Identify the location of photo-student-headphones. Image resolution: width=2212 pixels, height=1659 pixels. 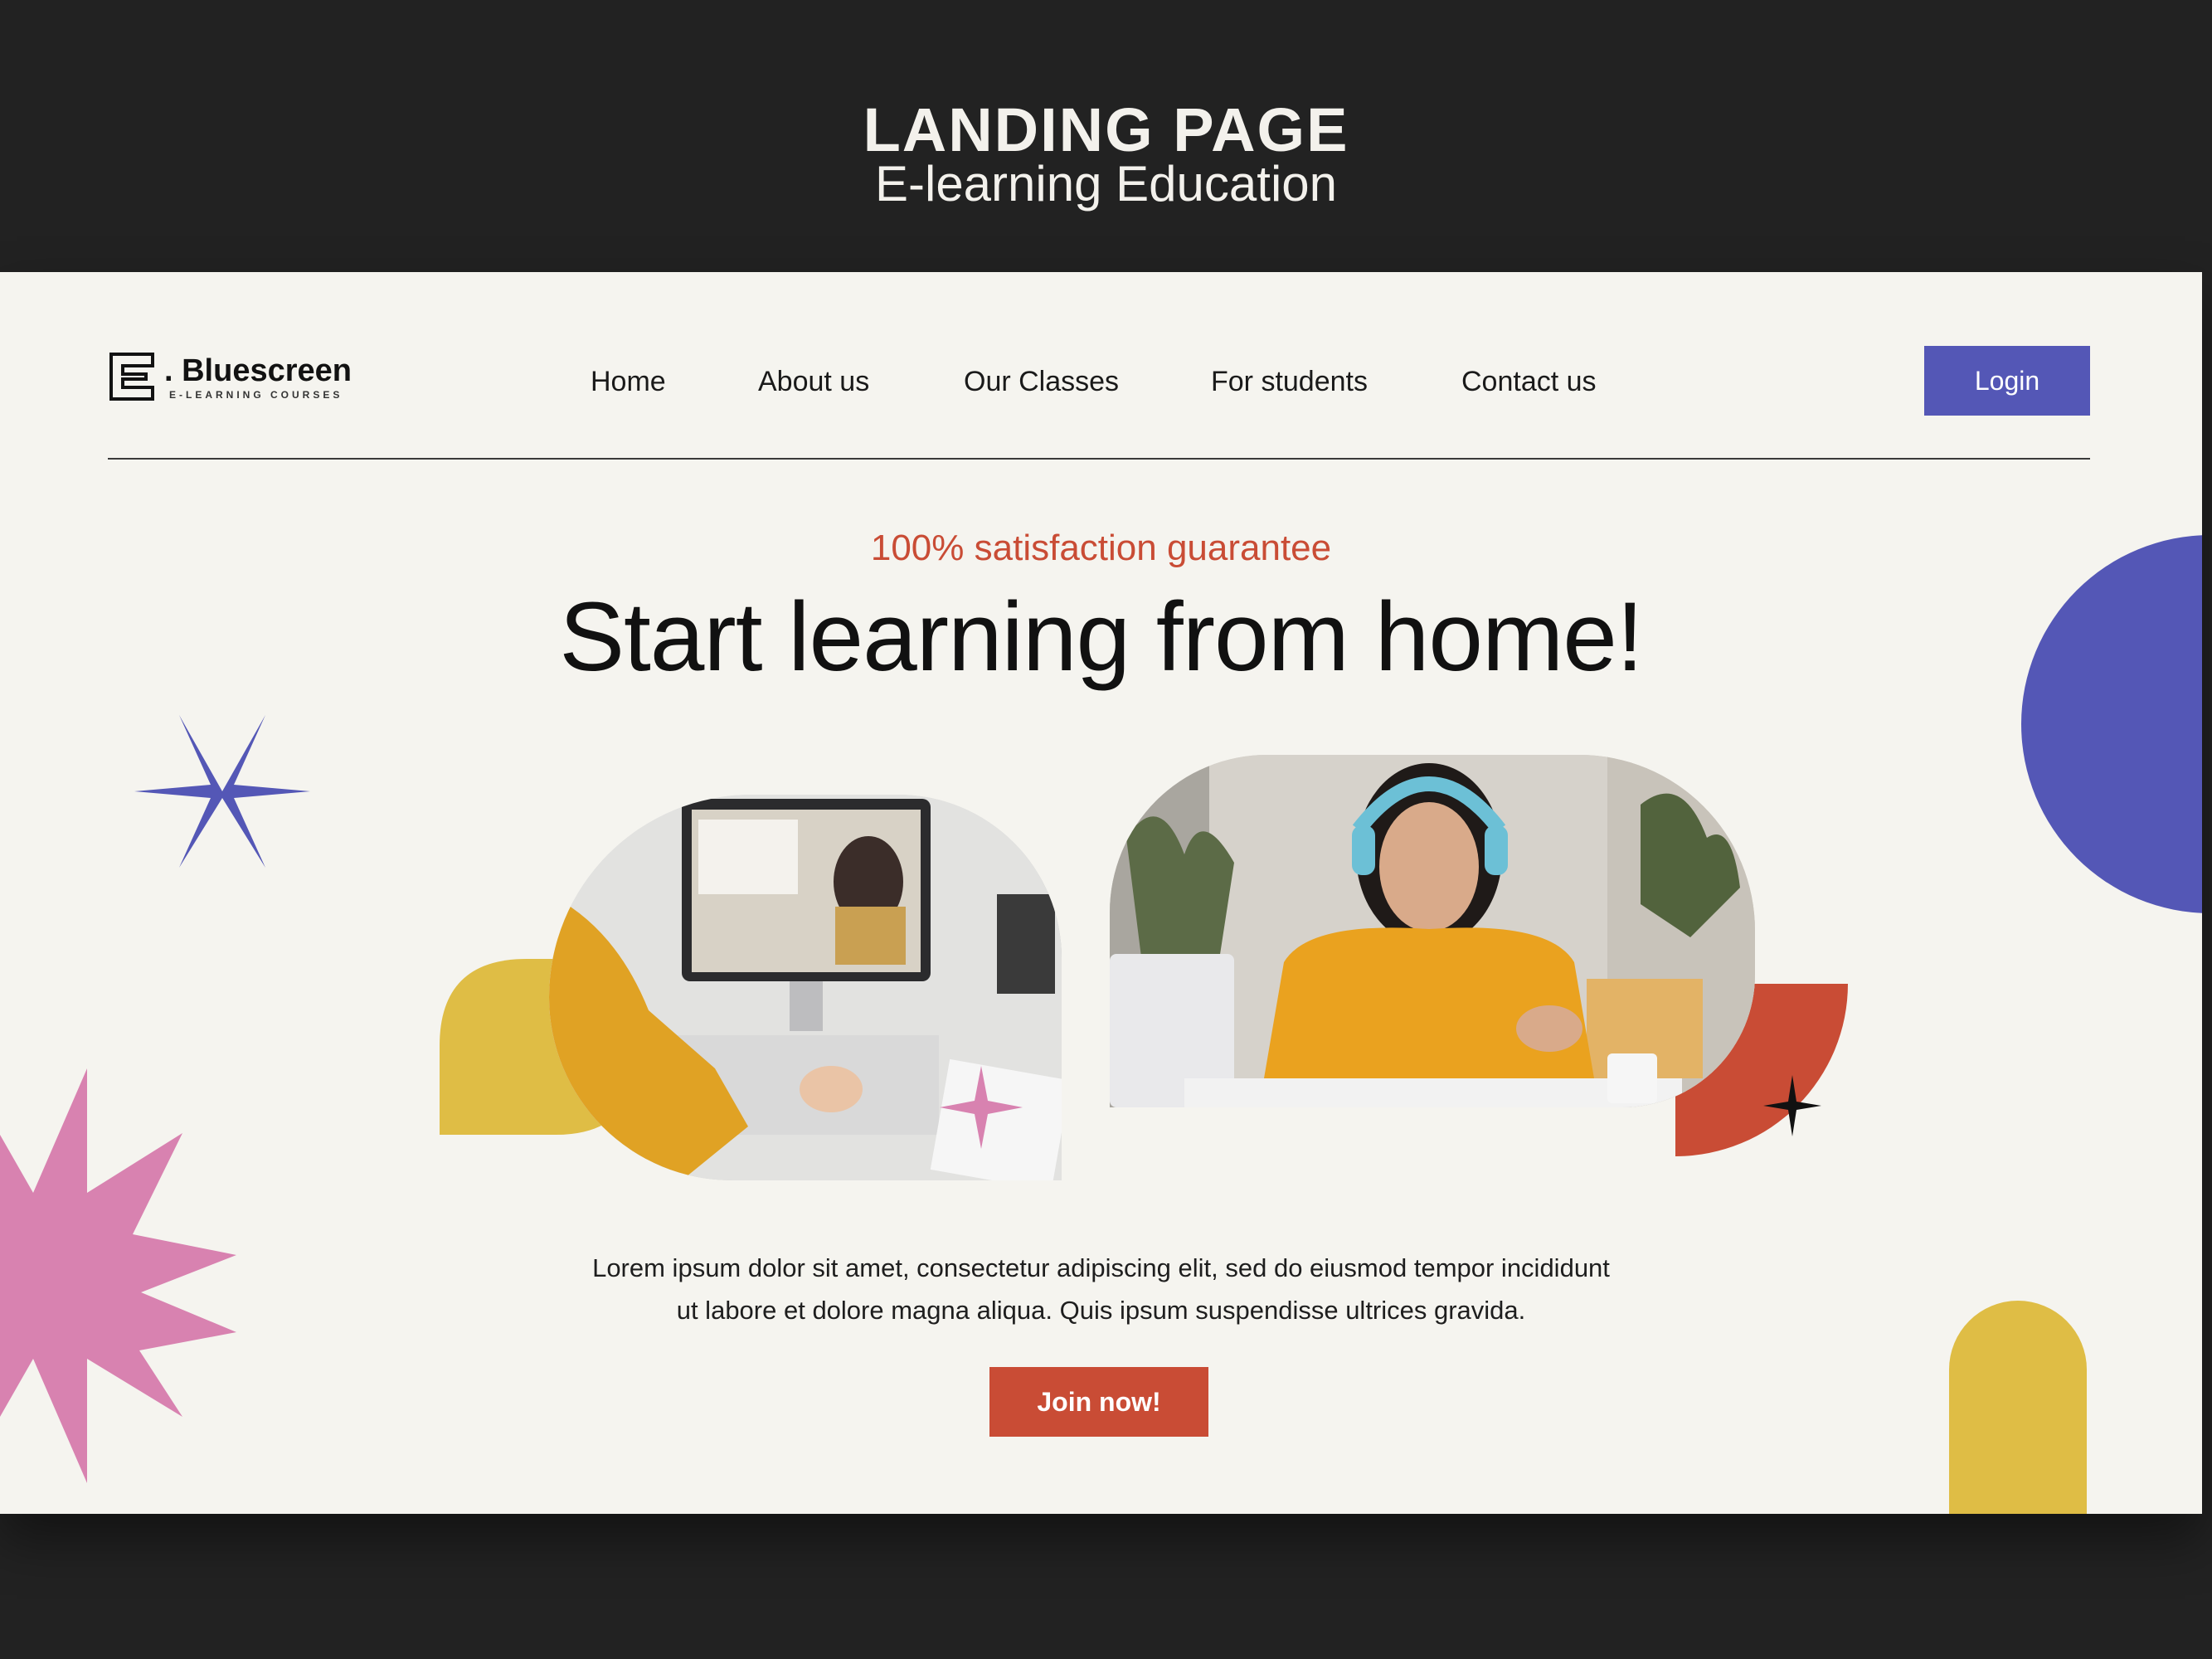
(1432, 931).